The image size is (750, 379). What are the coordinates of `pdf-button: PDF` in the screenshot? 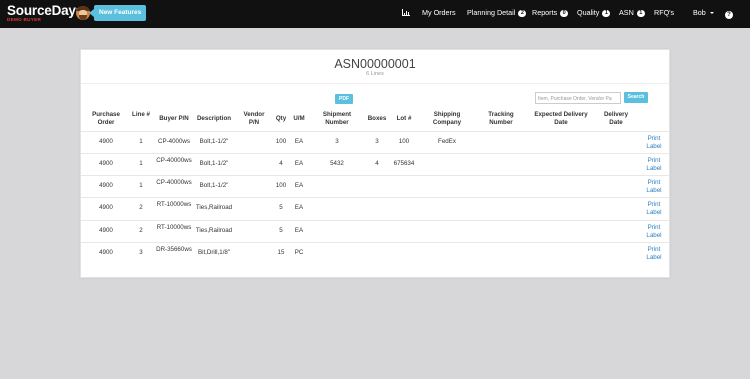 It's located at (344, 99).